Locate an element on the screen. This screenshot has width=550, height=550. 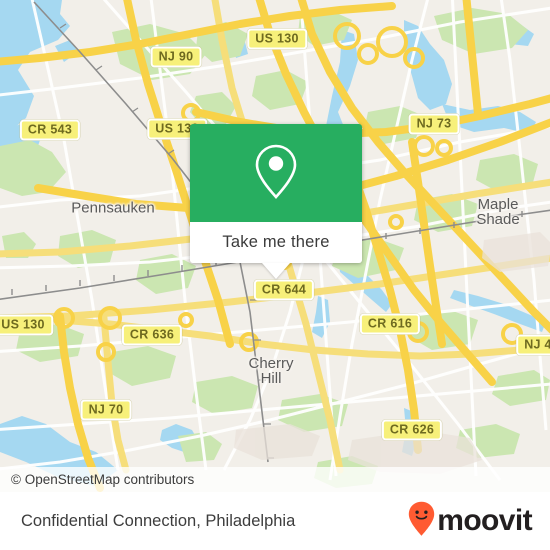
road-shield: NJ 4 is located at coordinates (533, 345).